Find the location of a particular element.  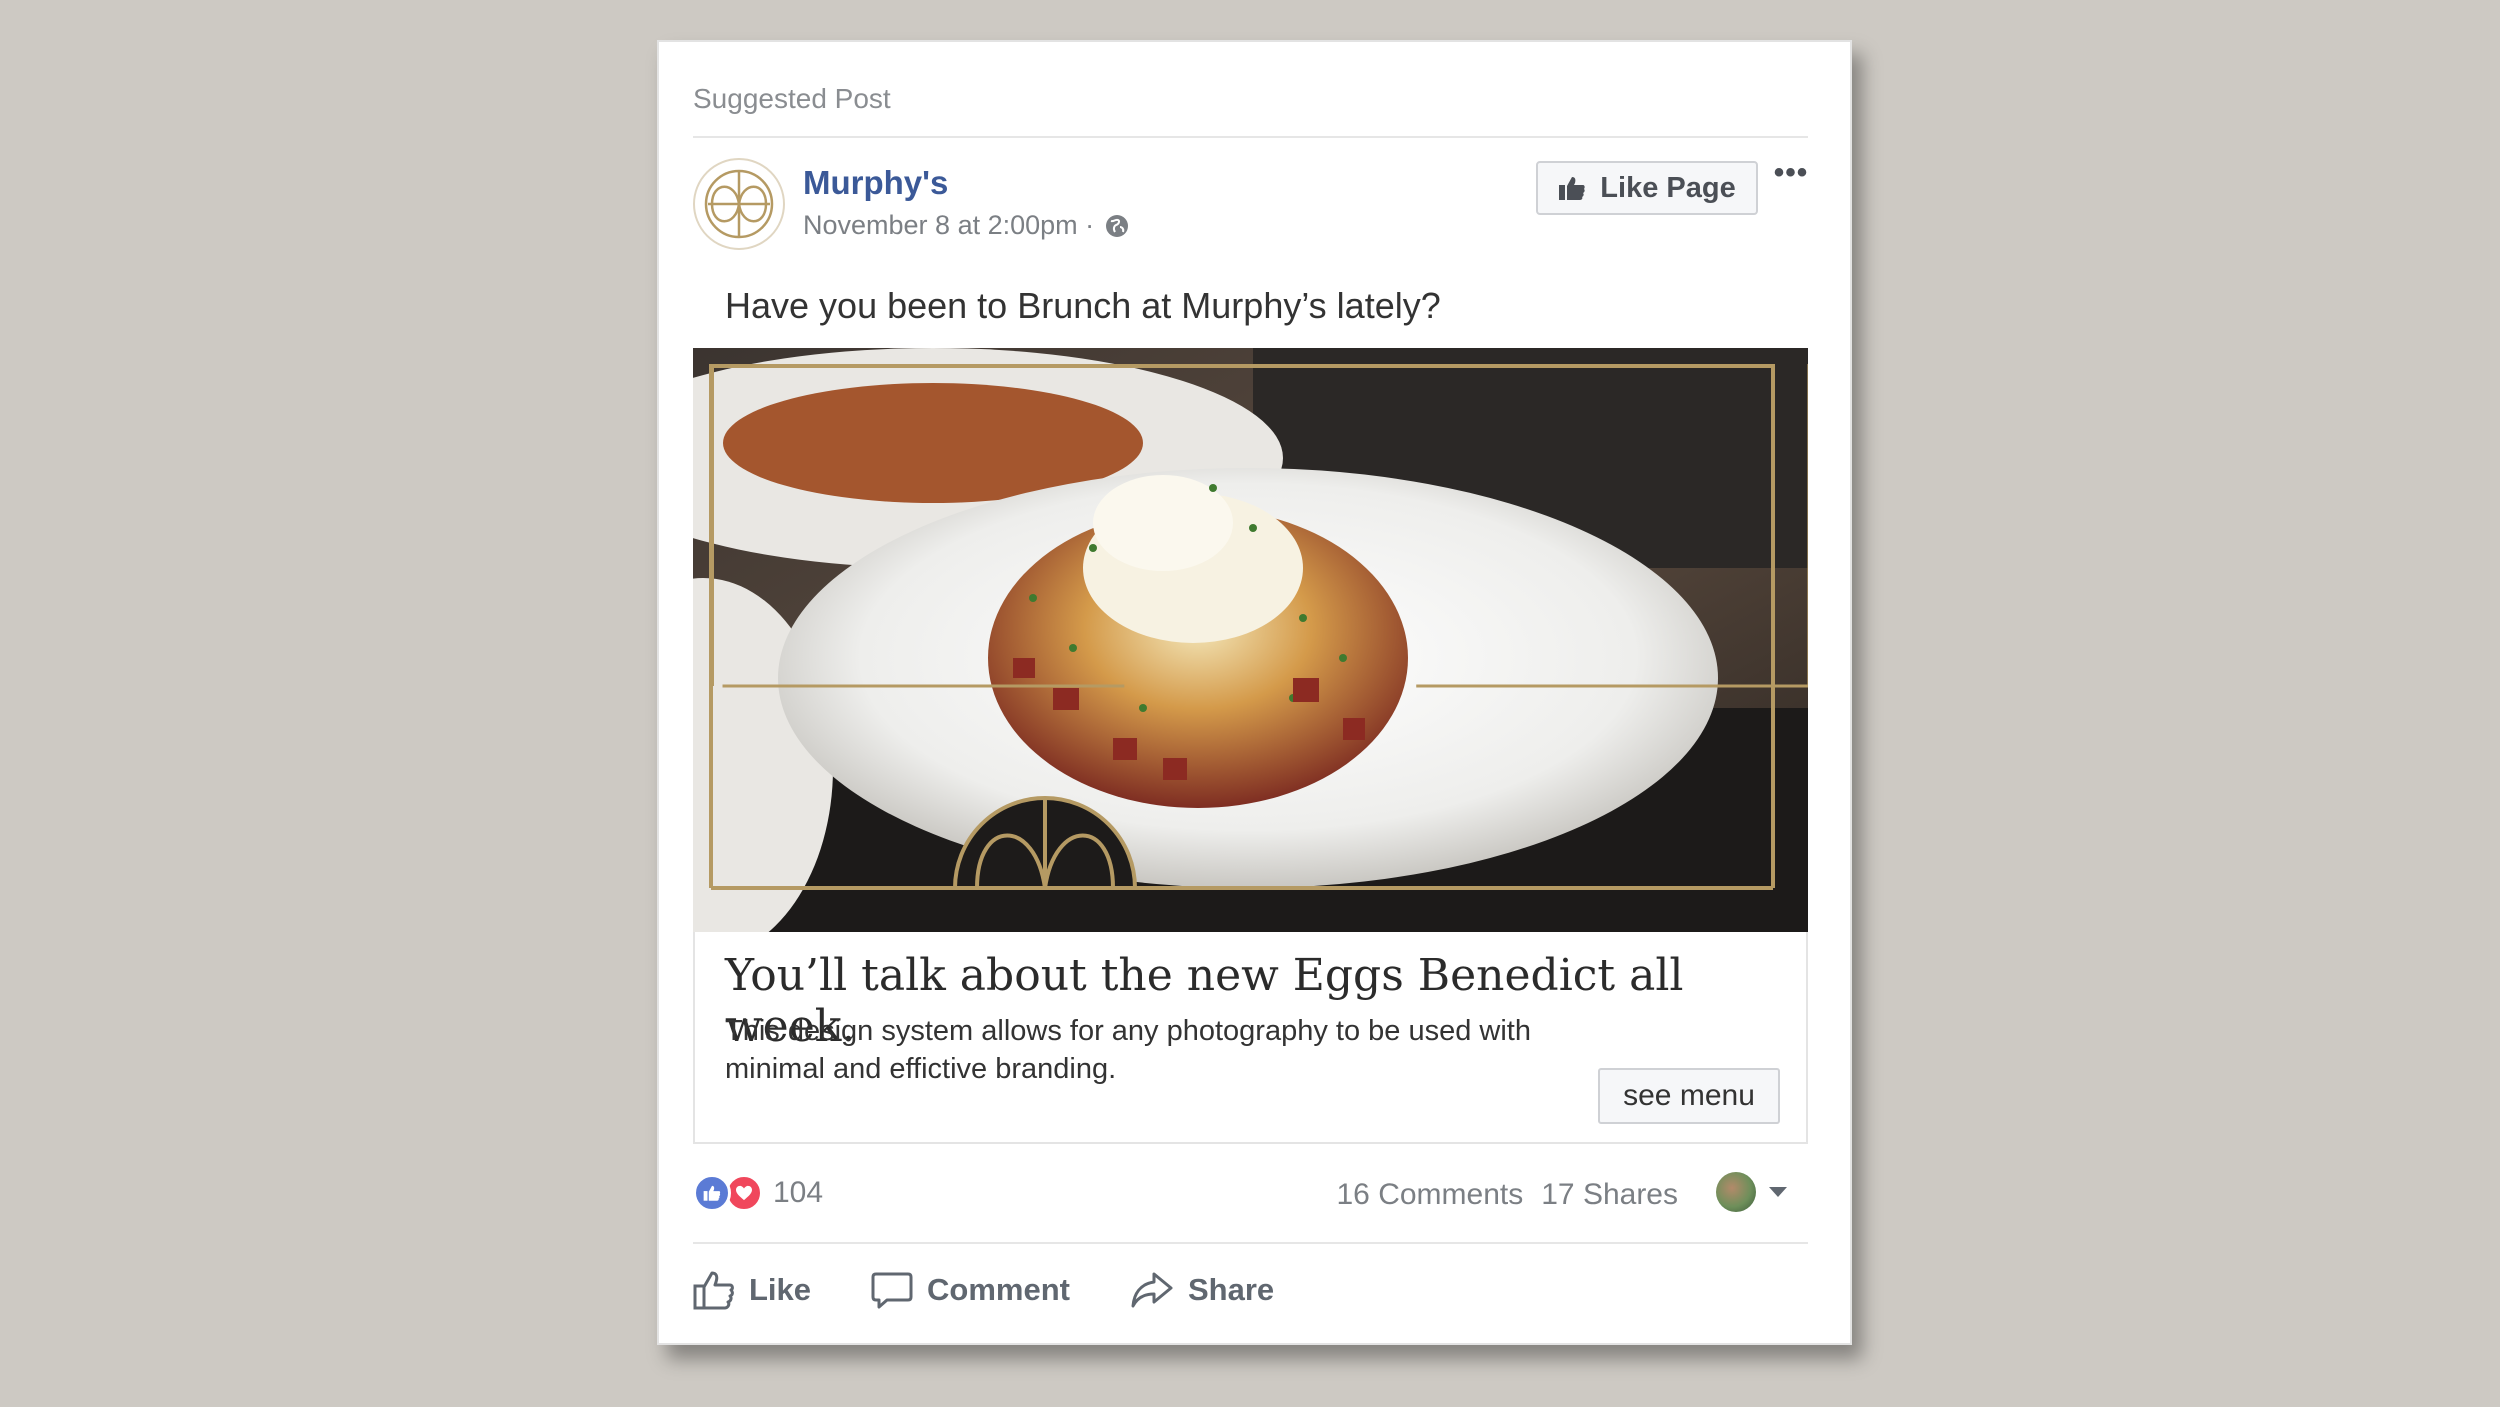

chevron-down-icon is located at coordinates (1778, 1192).